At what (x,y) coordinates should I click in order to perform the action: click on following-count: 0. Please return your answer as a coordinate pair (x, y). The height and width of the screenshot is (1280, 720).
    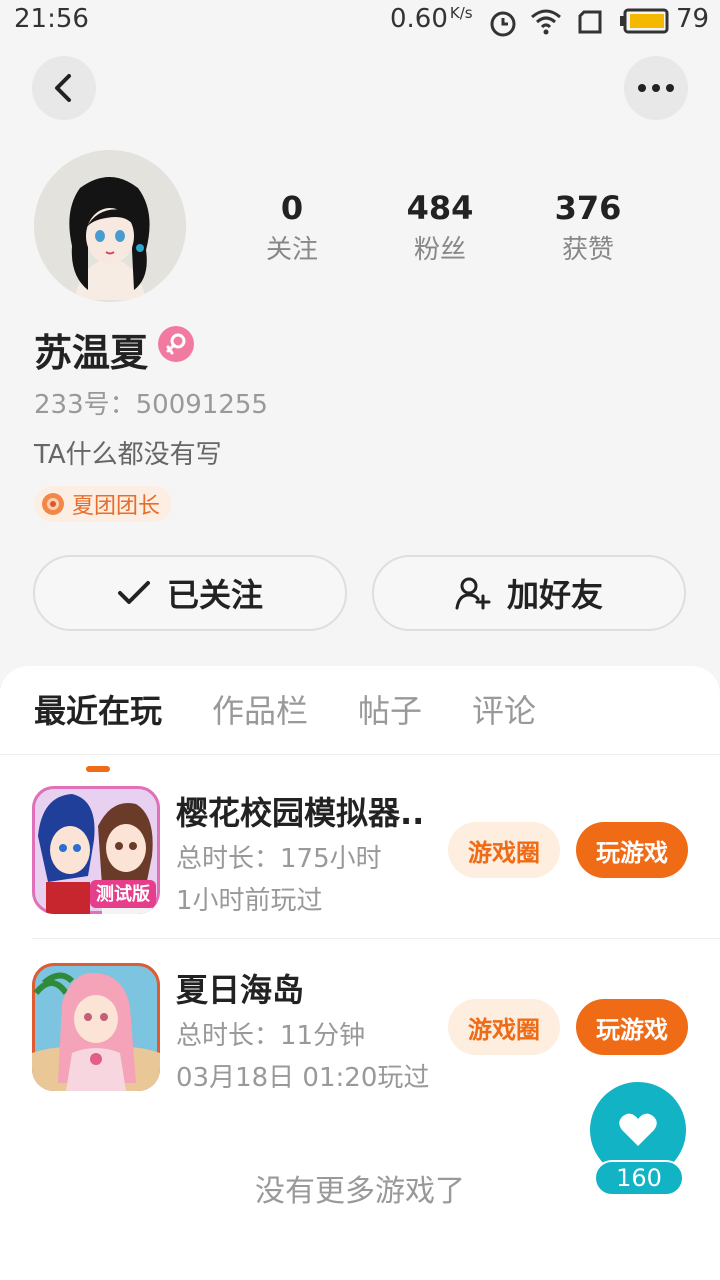
    Looking at the image, I should click on (292, 208).